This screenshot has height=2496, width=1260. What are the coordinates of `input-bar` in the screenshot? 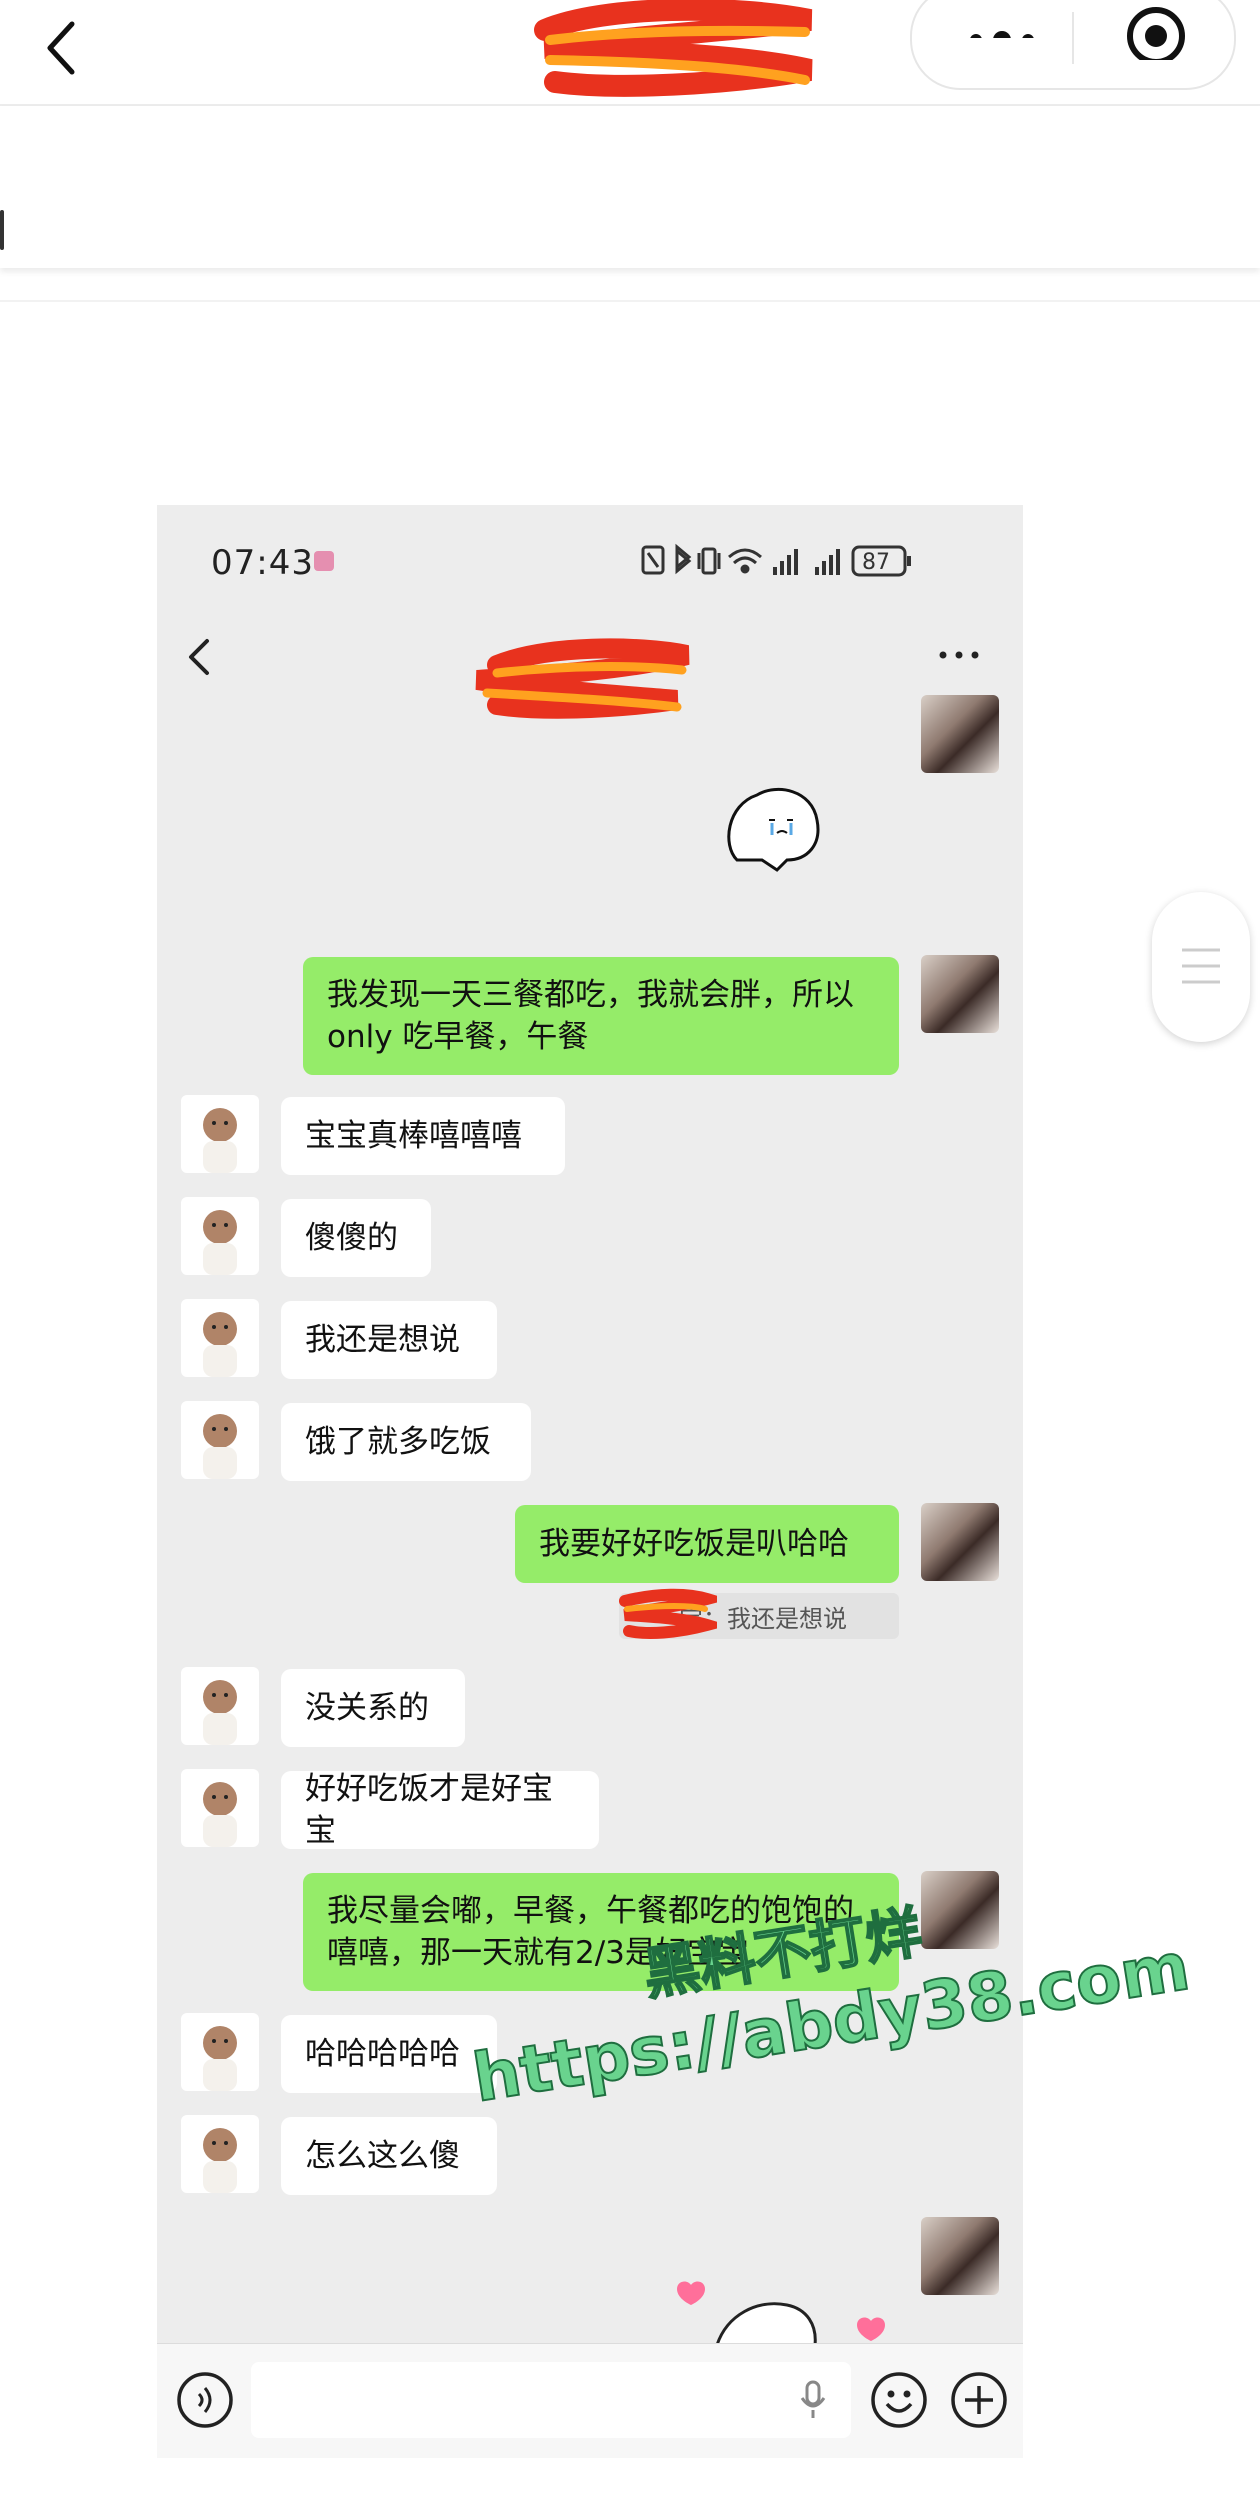 It's located at (590, 2400).